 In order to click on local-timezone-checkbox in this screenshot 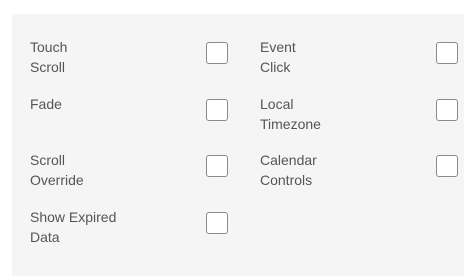, I will do `click(447, 110)`.